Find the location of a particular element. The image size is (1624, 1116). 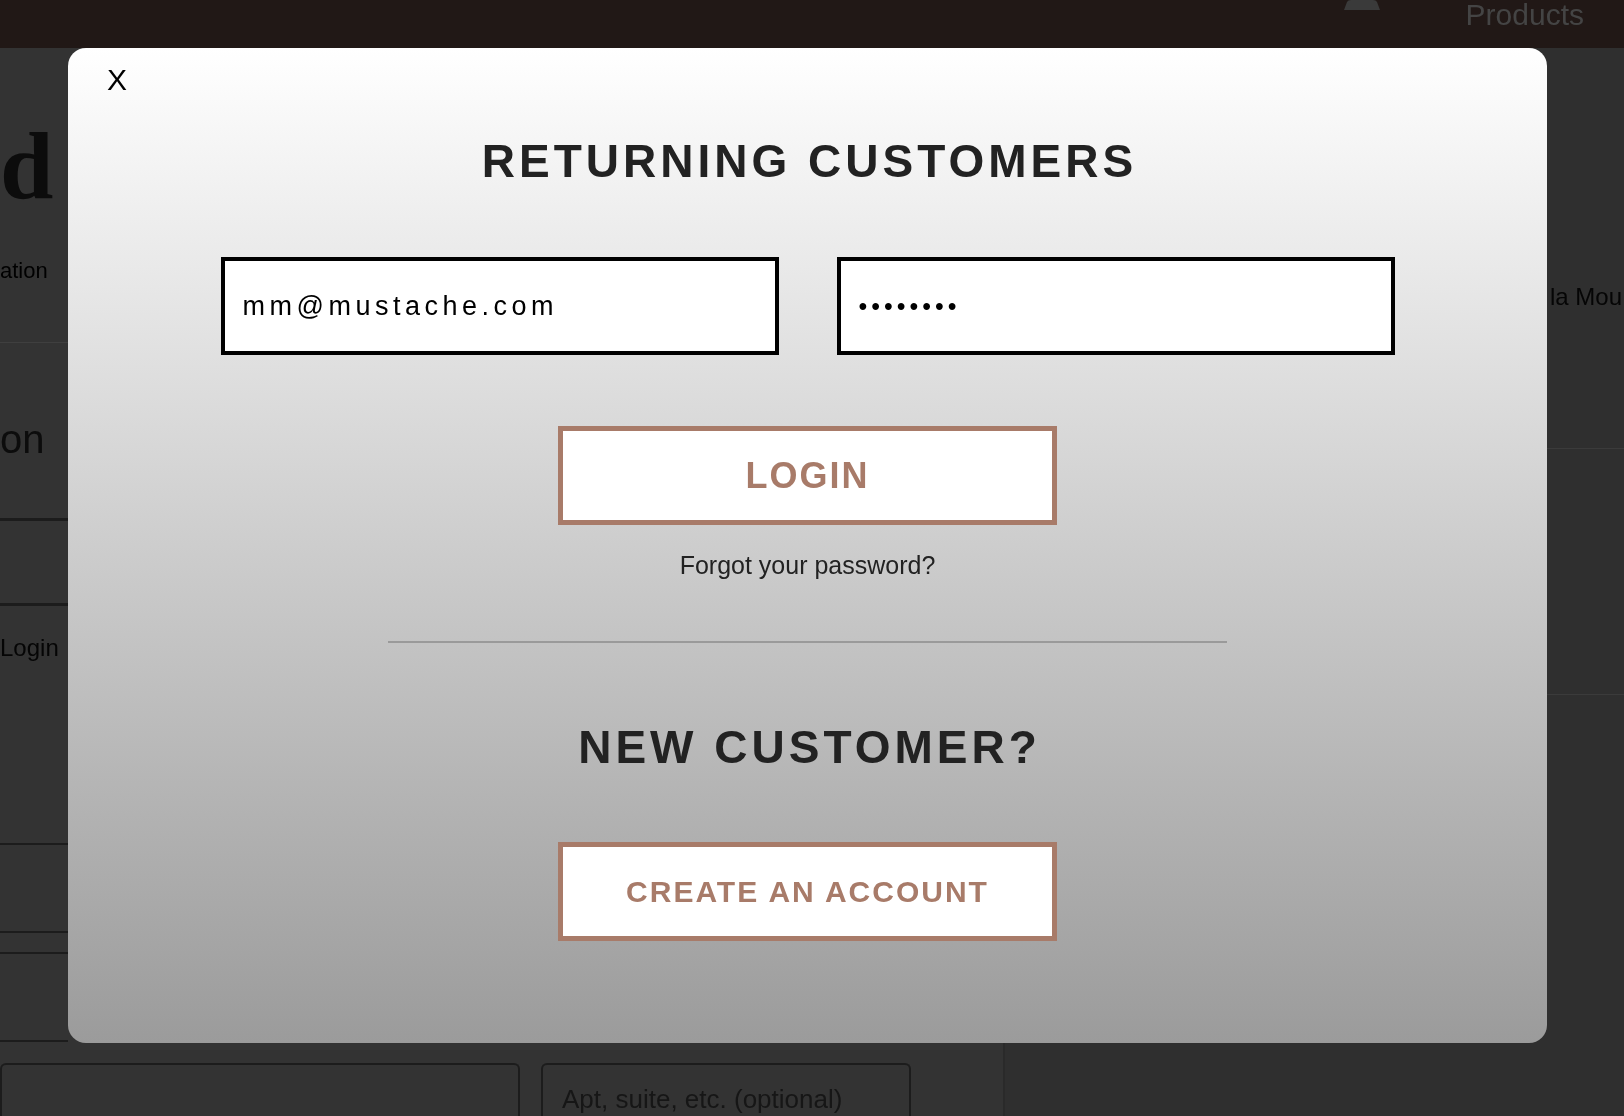

section-title: NEW CUSTOMER? is located at coordinates (809, 747).